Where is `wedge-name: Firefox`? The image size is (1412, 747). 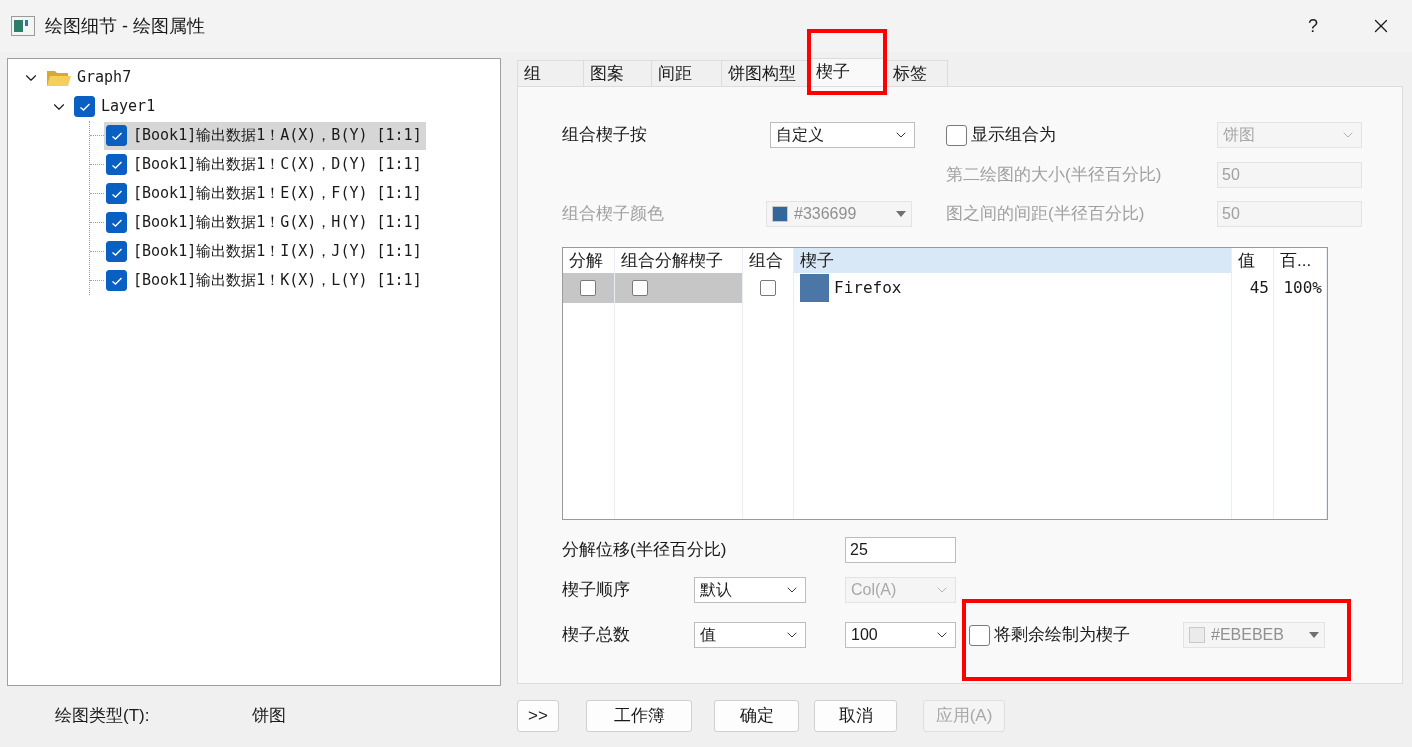
wedge-name: Firefox is located at coordinates (868, 288).